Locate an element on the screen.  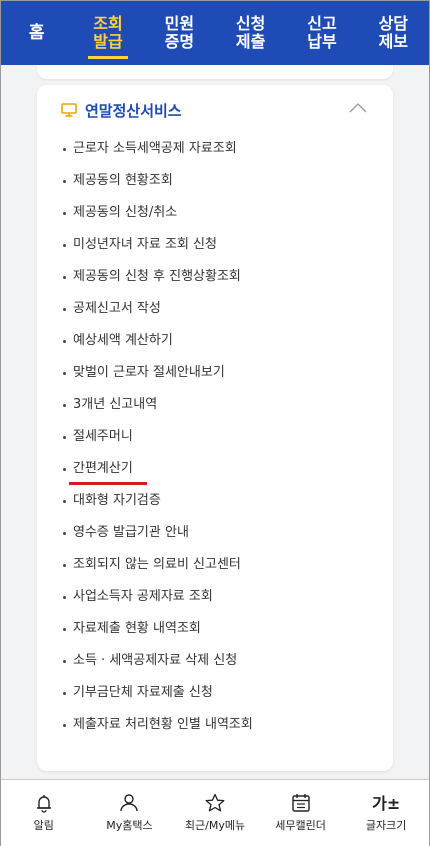
nav-inquiry-issuance: 조회 발급 is located at coordinates (107, 33).